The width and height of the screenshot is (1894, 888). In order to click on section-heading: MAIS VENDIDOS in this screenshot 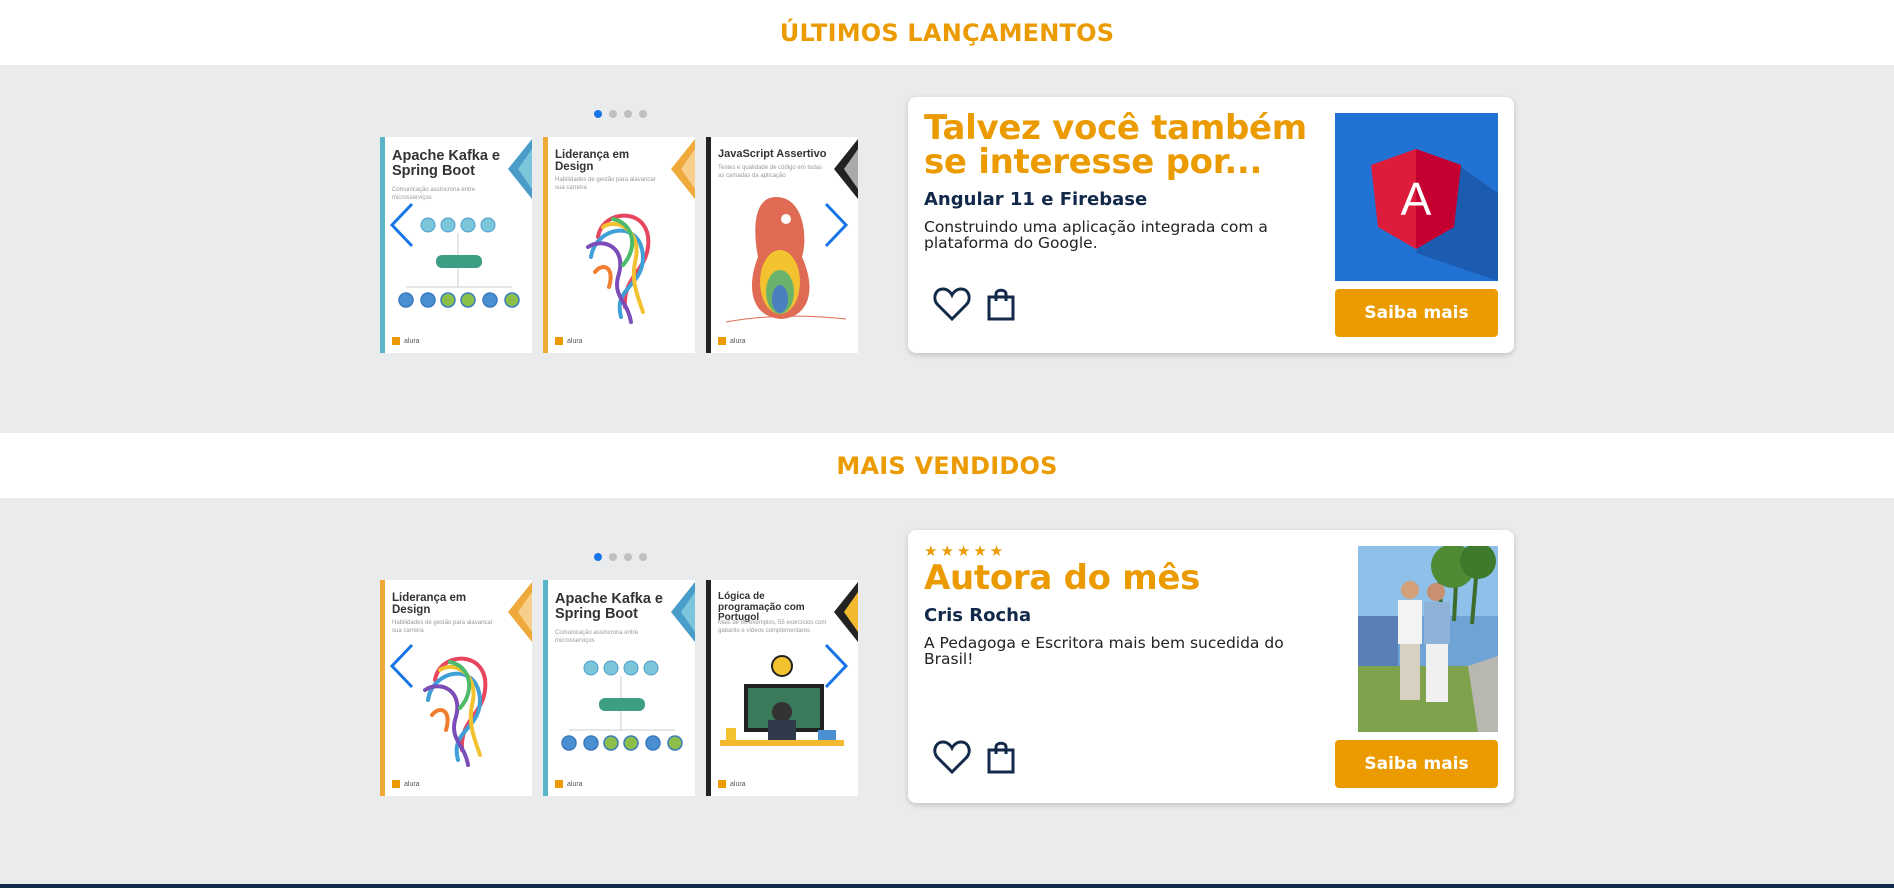, I will do `click(947, 465)`.